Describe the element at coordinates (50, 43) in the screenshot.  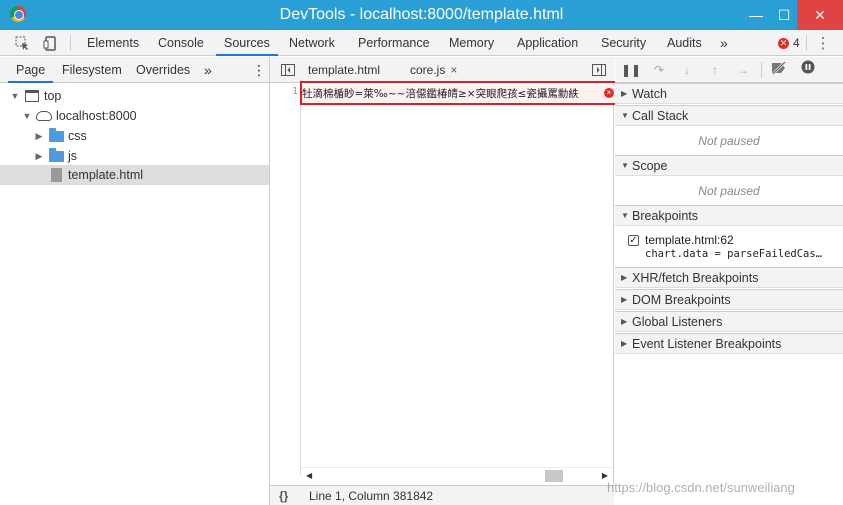
I see `device-toolbar-icon` at that location.